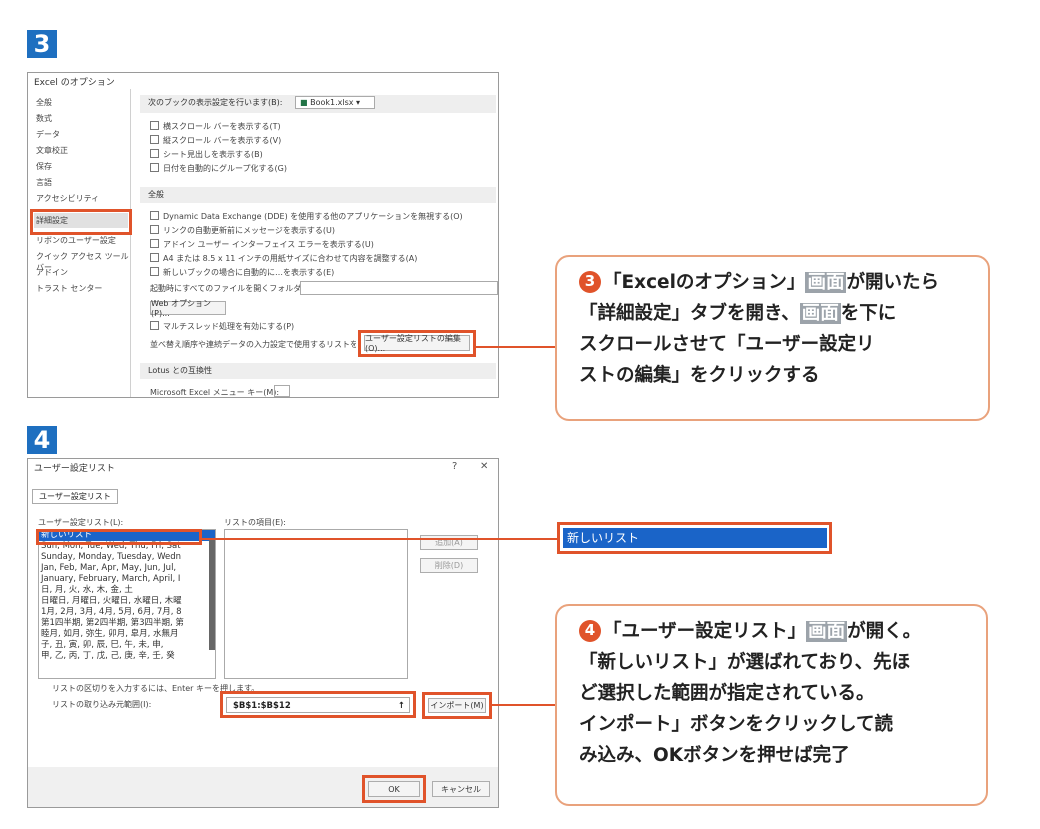 The image size is (1040, 829). I want to click on list-item: 日, 月, 火, 水, 木, 金, 土, so click(127, 590).